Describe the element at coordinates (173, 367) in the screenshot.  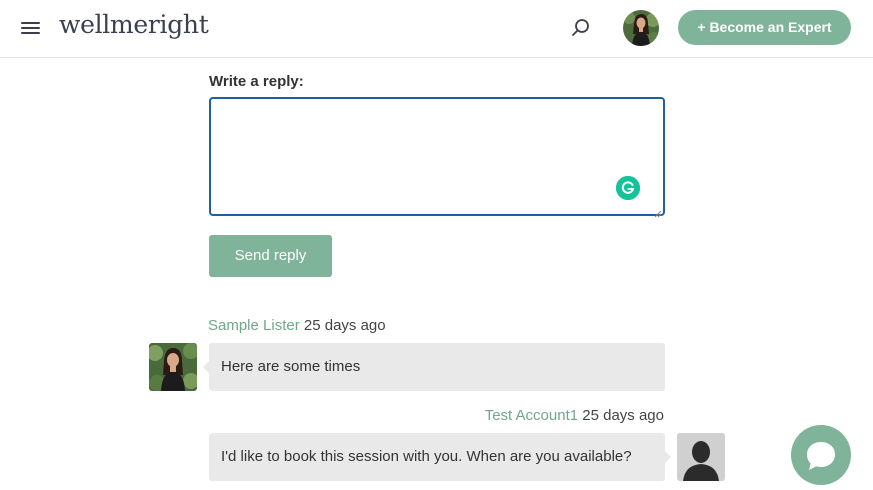
I see `message-avatar` at that location.